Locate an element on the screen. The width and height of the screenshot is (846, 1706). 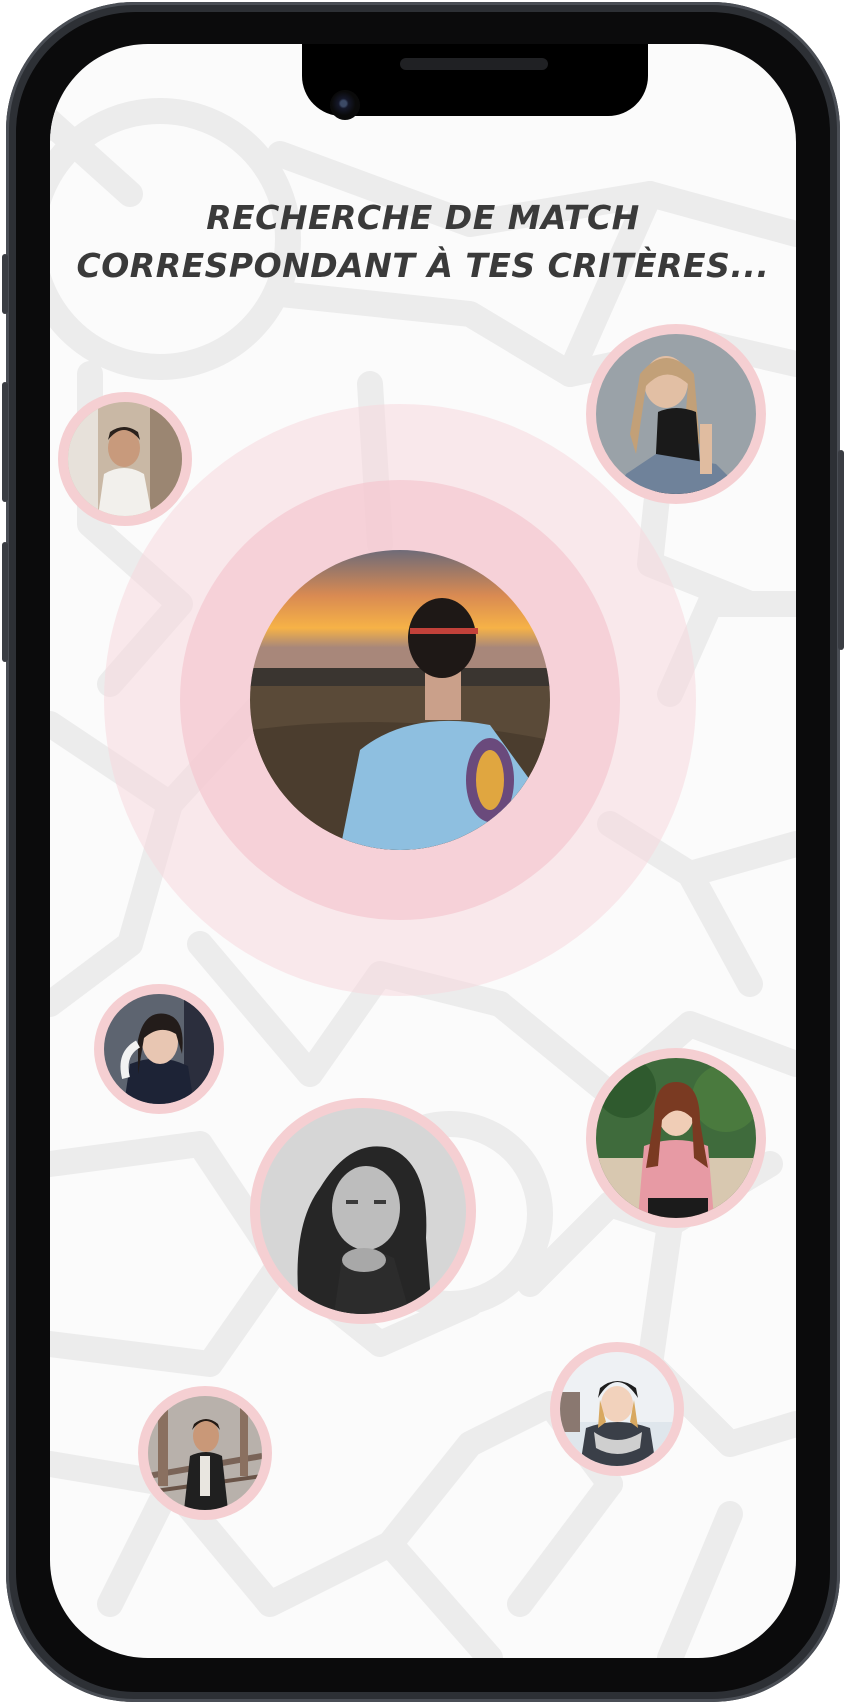
center-user-avatar is located at coordinates (400, 700).